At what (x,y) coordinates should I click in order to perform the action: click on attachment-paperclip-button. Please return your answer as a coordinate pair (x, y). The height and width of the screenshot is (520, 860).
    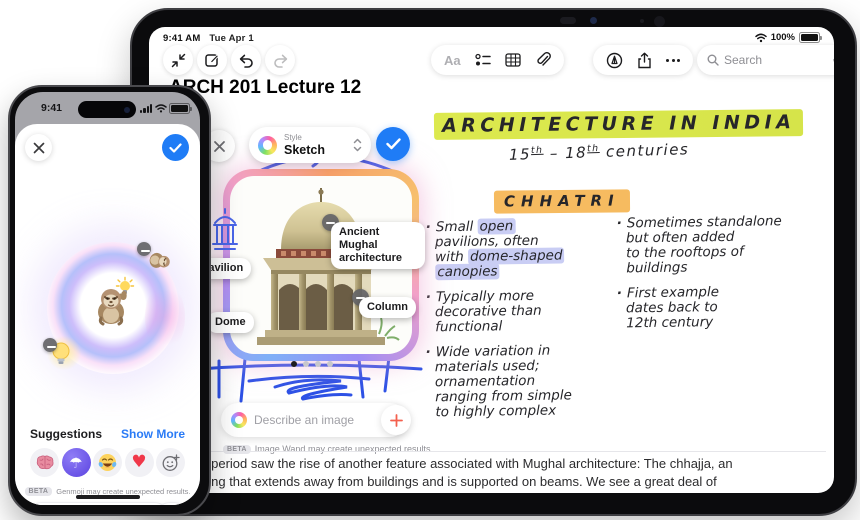
    Looking at the image, I should click on (543, 60).